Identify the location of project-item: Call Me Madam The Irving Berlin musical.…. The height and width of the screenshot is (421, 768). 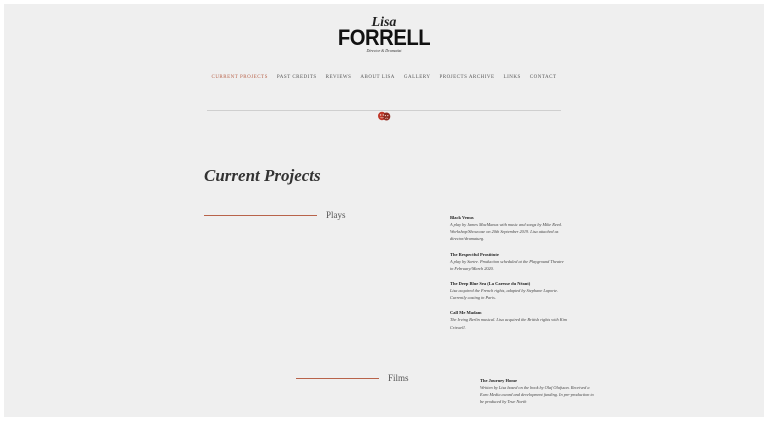
(509, 319).